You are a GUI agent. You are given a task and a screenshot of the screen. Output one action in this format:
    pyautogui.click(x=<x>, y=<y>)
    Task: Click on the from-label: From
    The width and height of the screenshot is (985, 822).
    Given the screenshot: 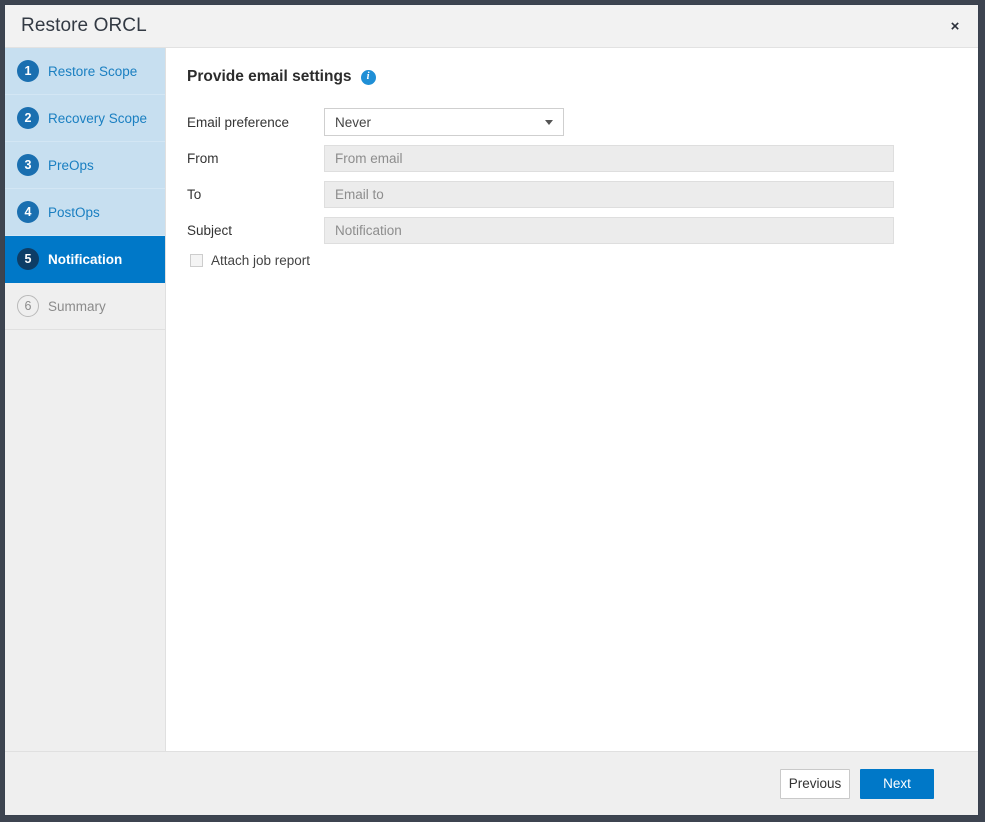 What is the action you would take?
    pyautogui.click(x=203, y=158)
    